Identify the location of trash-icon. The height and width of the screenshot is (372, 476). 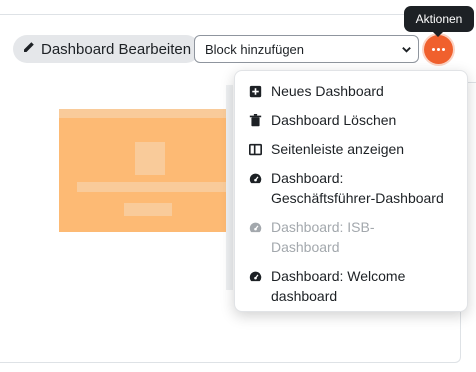
(256, 120).